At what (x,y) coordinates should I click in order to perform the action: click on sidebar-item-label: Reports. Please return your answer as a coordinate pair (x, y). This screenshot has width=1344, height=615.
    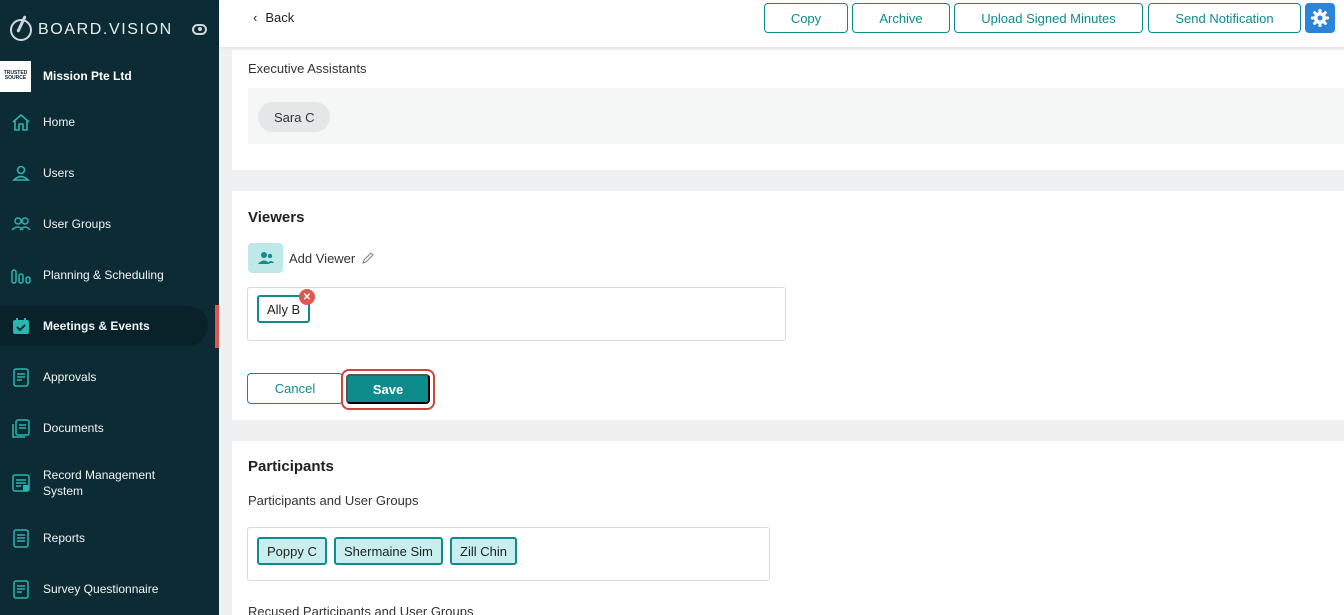
    Looking at the image, I should click on (64, 538).